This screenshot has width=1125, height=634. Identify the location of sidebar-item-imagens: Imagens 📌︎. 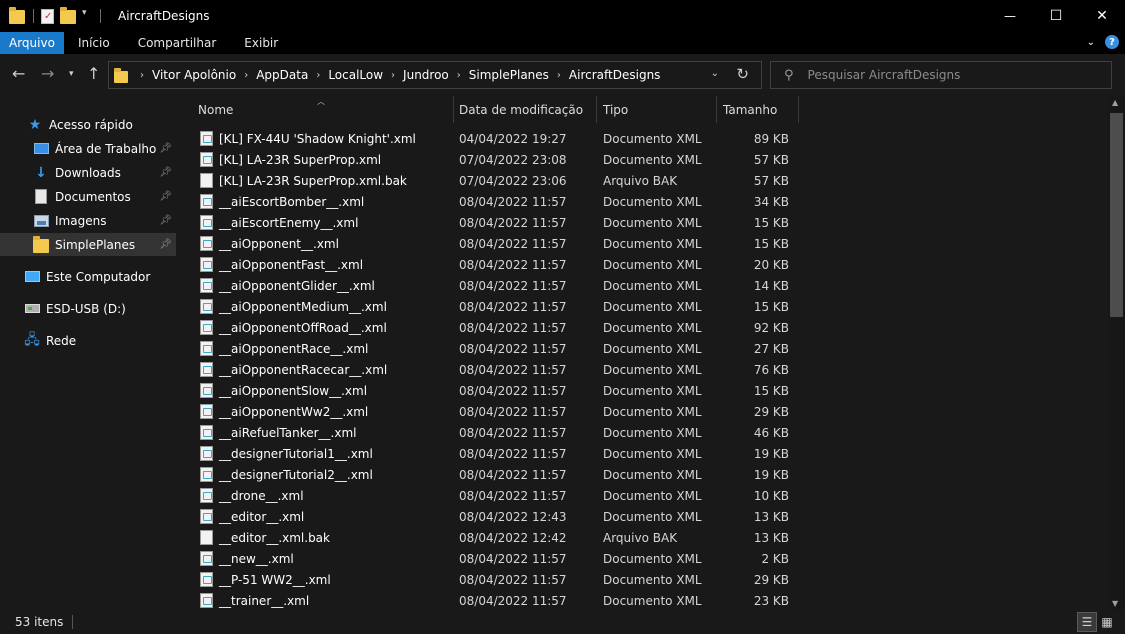
(88, 220).